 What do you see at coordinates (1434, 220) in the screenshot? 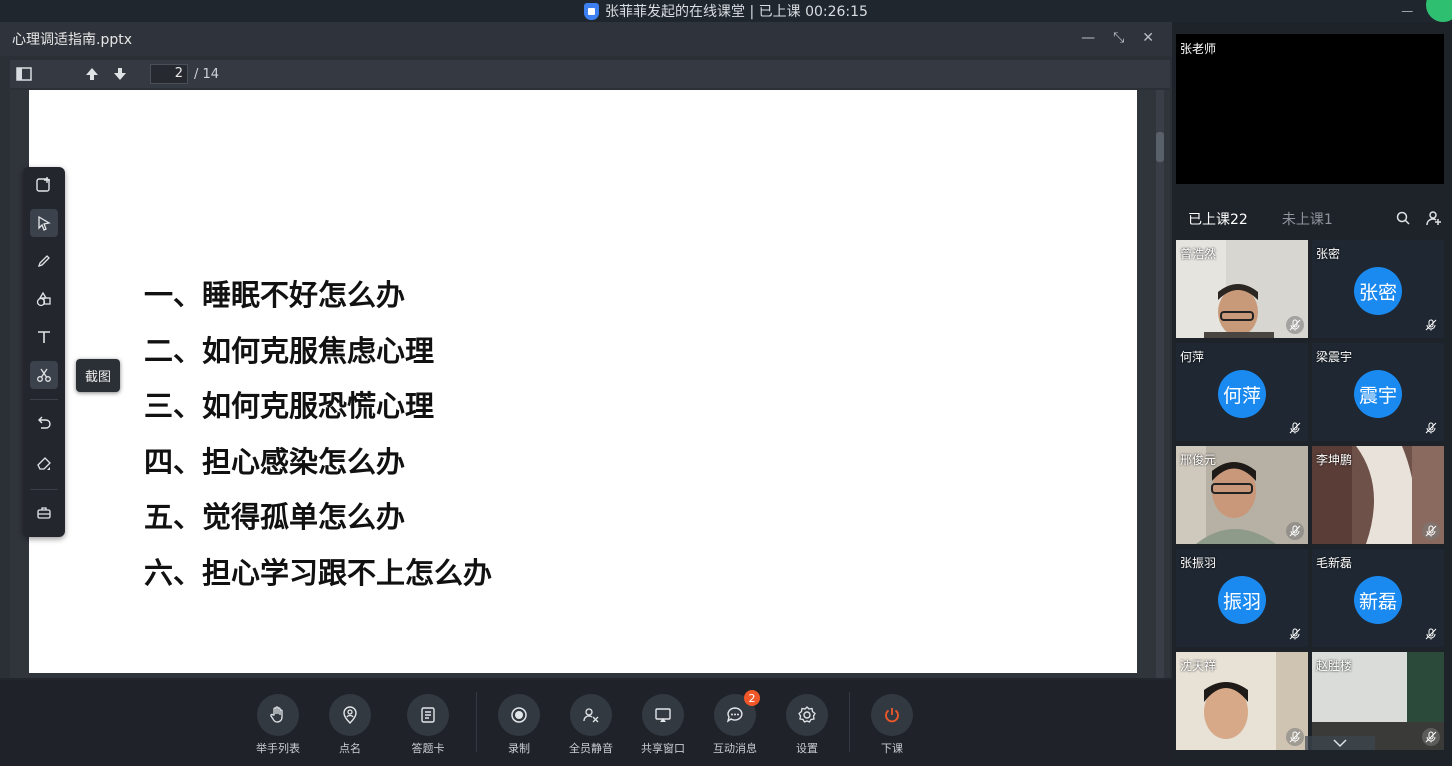
I see `add-user-icon` at bounding box center [1434, 220].